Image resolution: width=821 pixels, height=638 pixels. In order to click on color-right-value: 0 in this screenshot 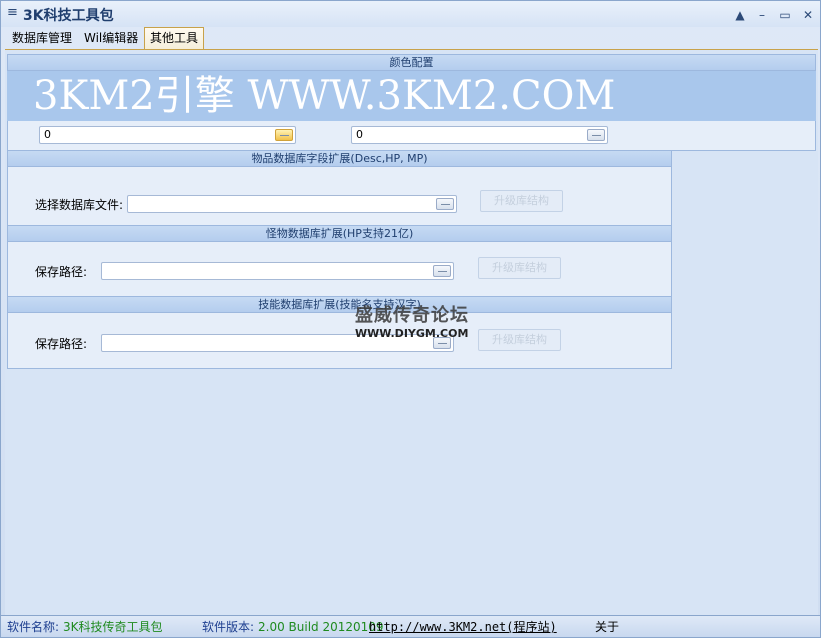, I will do `click(359, 134)`.